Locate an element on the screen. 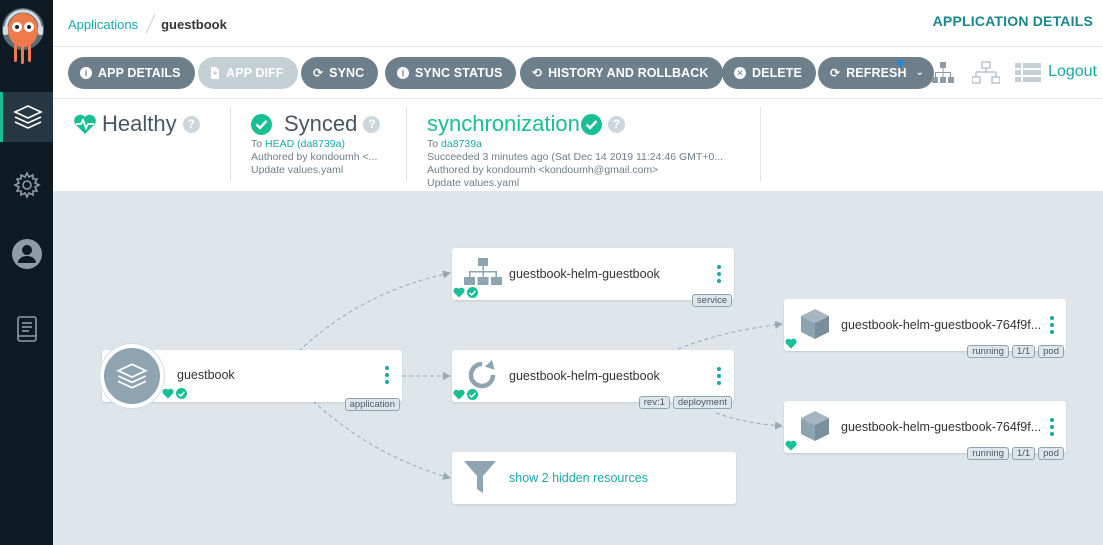 This screenshot has height=545, width=1103. kind-tag: application is located at coordinates (372, 404).